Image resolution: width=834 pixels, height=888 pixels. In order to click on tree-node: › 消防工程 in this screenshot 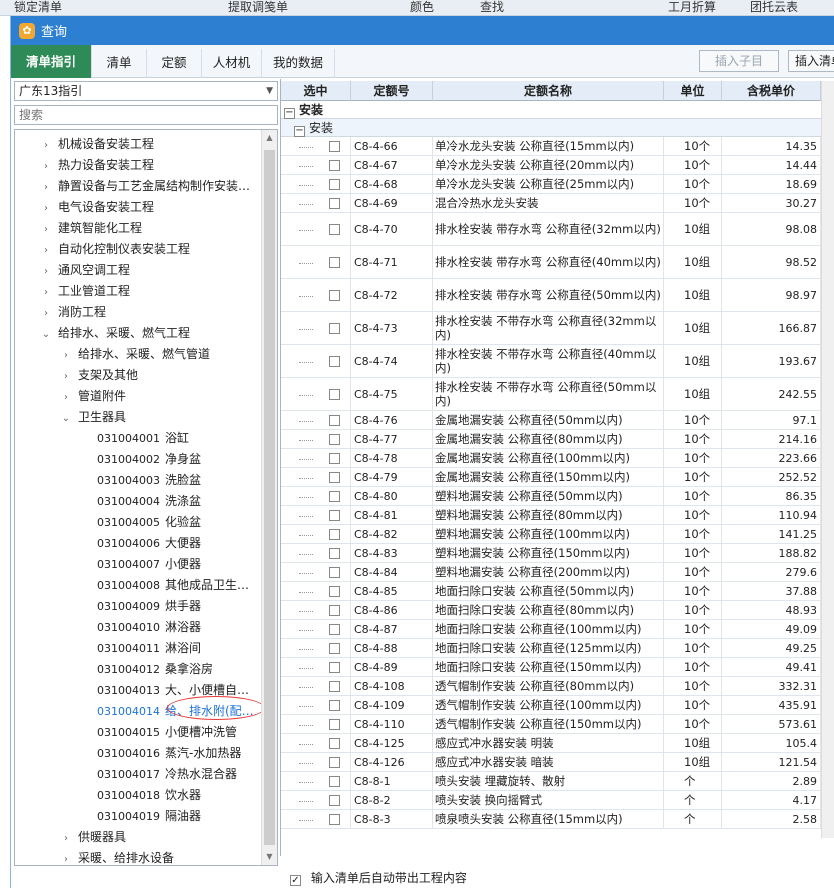, I will do `click(60, 312)`.